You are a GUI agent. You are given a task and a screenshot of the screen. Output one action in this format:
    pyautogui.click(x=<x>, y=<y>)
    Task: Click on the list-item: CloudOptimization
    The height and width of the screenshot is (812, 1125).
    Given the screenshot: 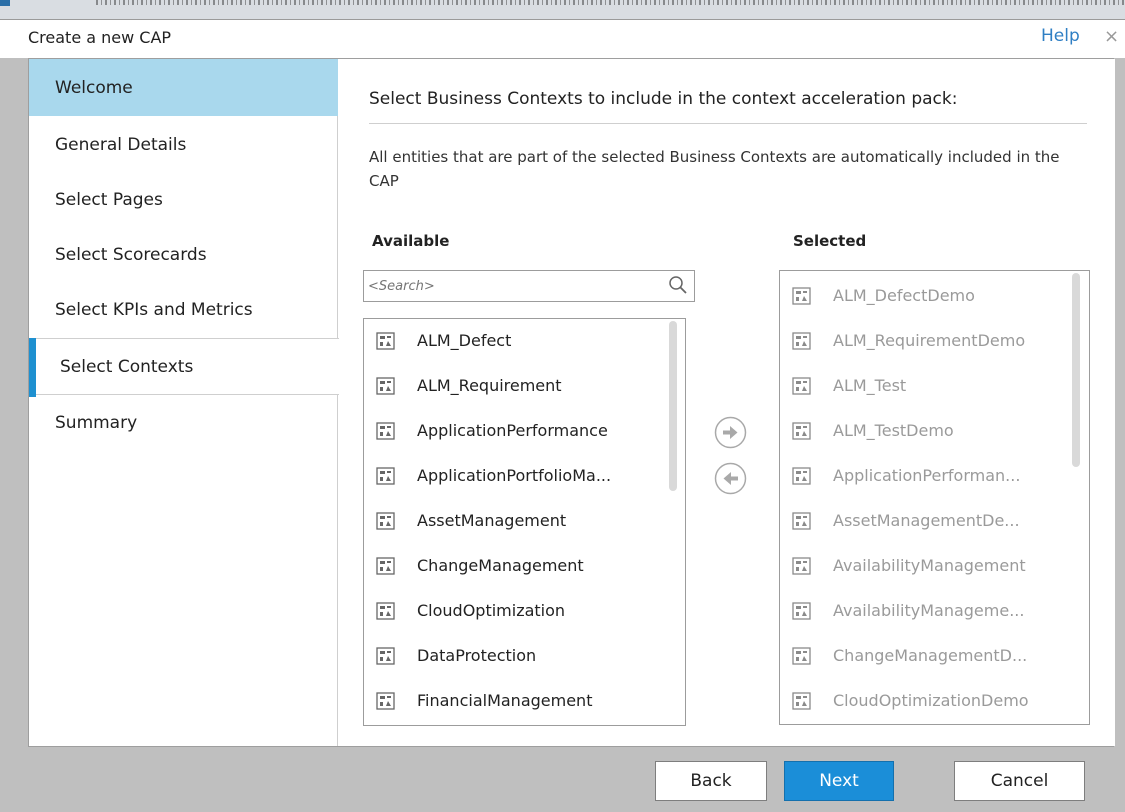 What is the action you would take?
    pyautogui.click(x=509, y=611)
    